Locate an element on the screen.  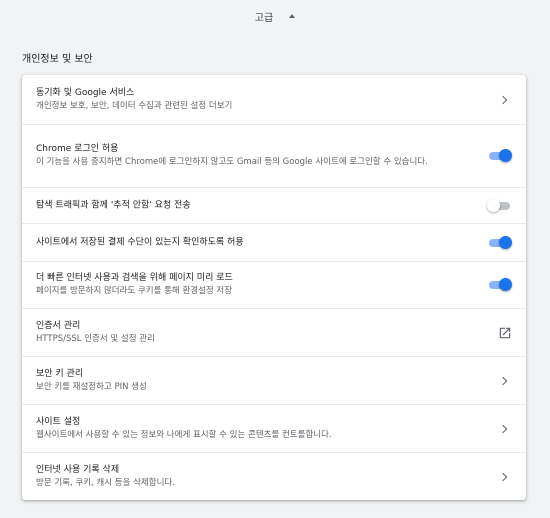
row-title: 동기화 및 Google 서비스 is located at coordinates (85, 92).